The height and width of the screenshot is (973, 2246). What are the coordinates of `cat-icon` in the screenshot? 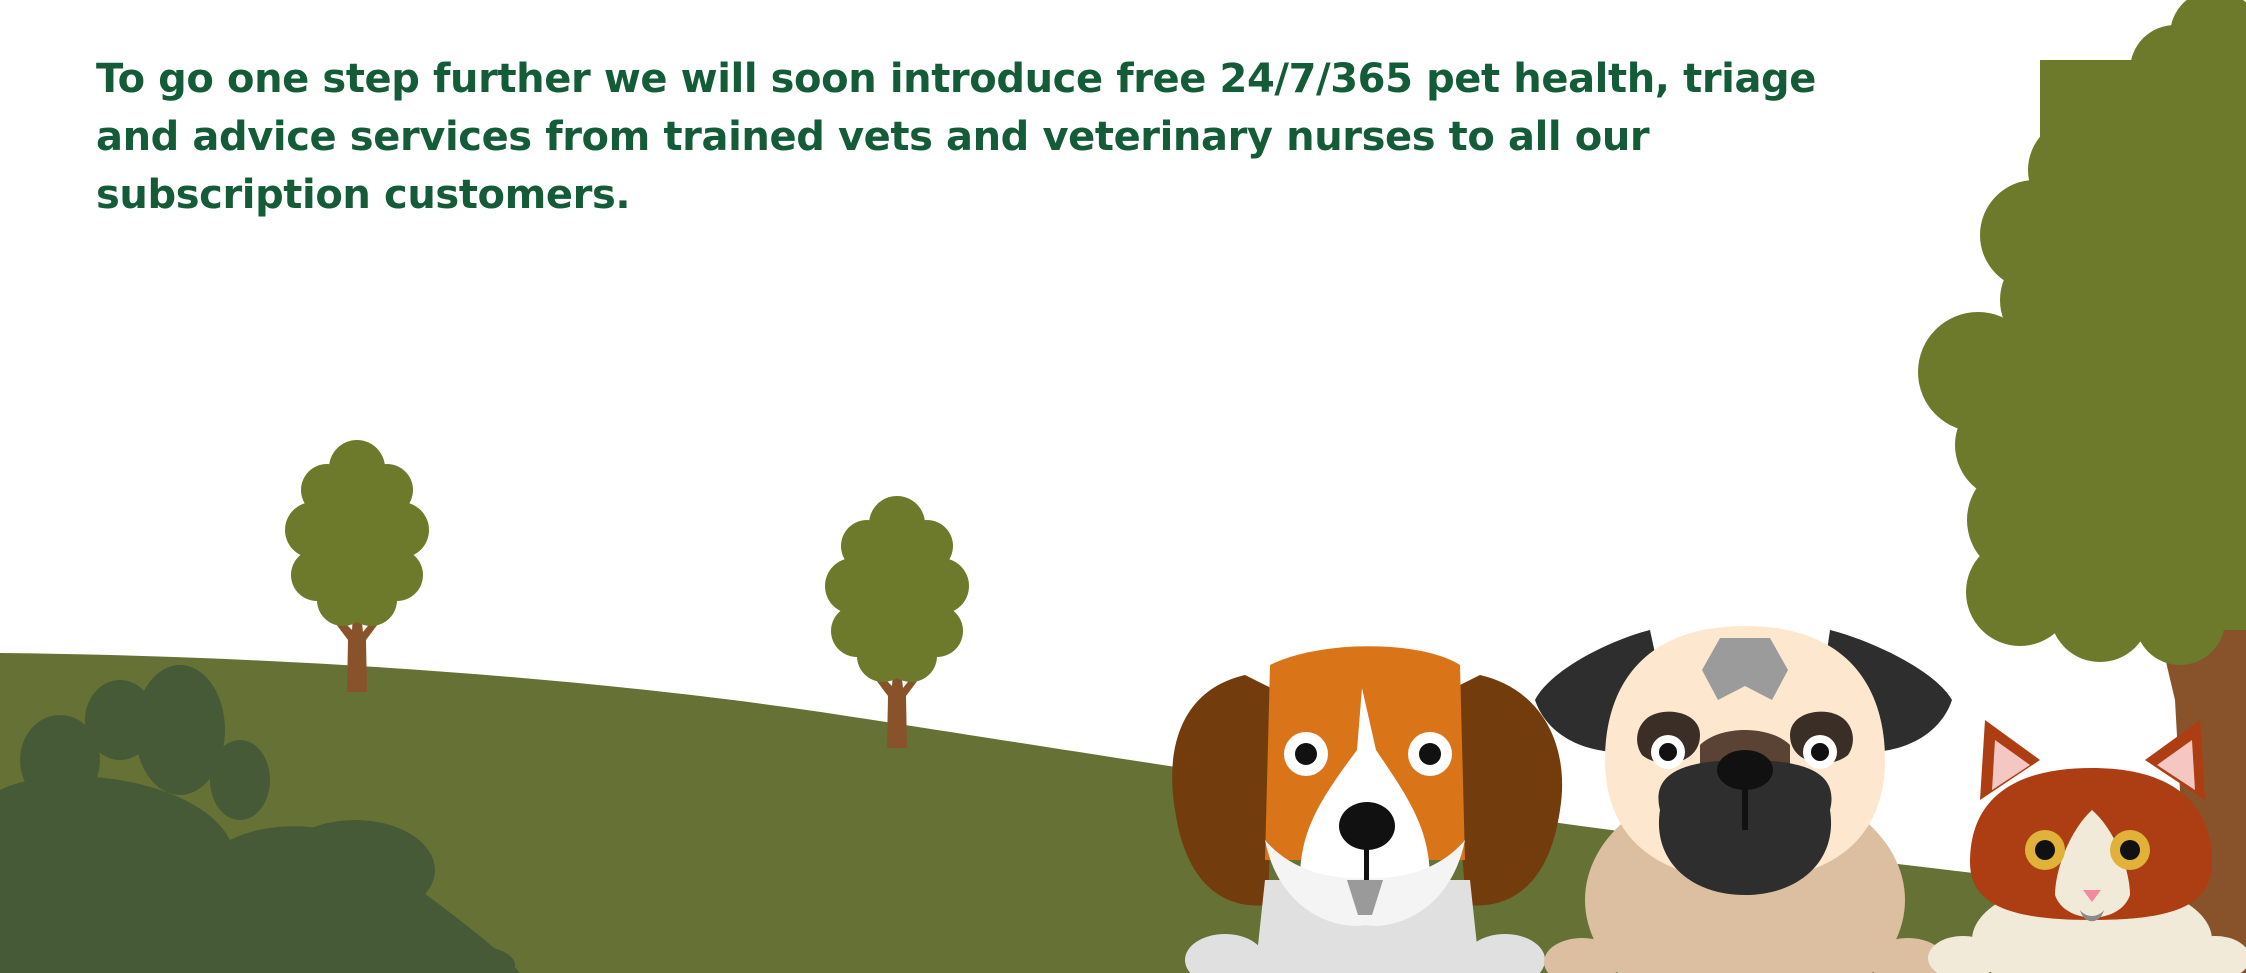 It's located at (2087, 846).